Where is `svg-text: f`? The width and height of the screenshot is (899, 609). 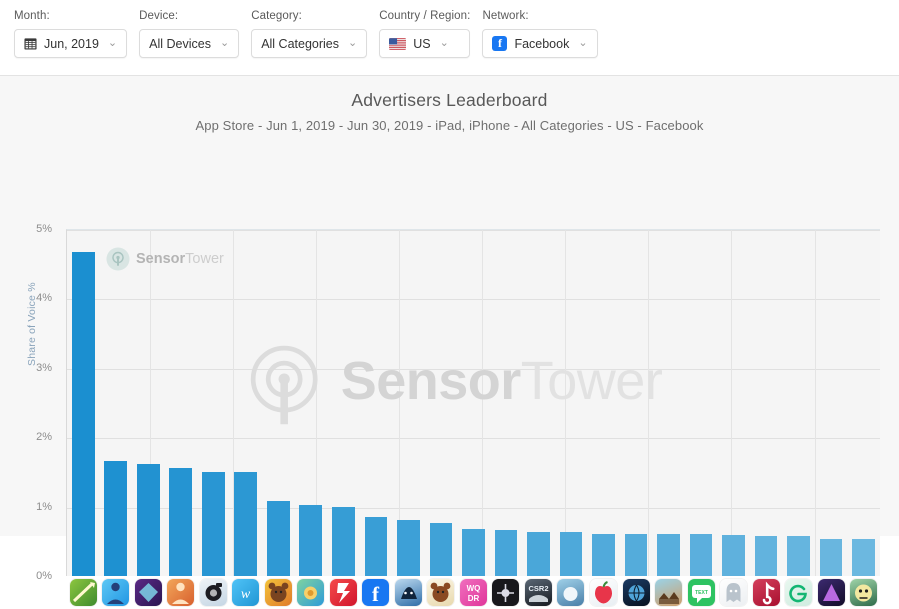
svg-text: f is located at coordinates (376, 594).